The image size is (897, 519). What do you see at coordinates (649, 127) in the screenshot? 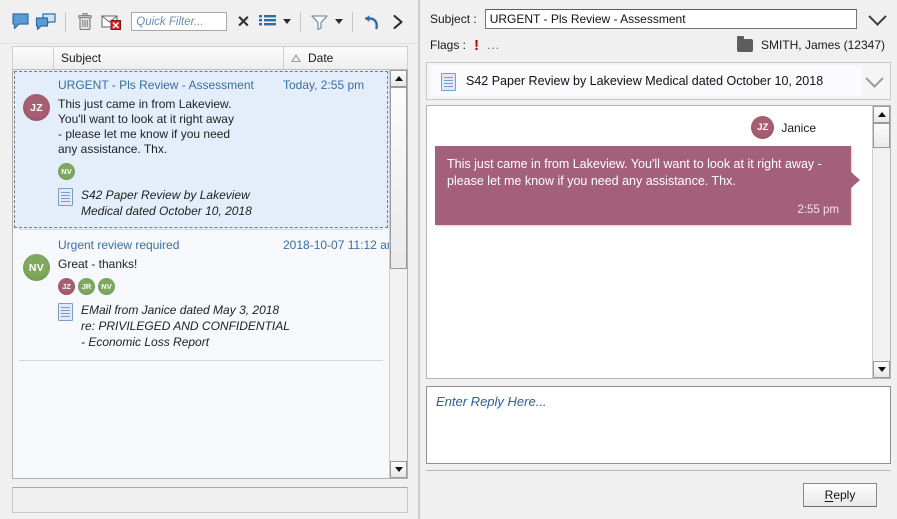
I see `message-author-row: JZ Janice` at bounding box center [649, 127].